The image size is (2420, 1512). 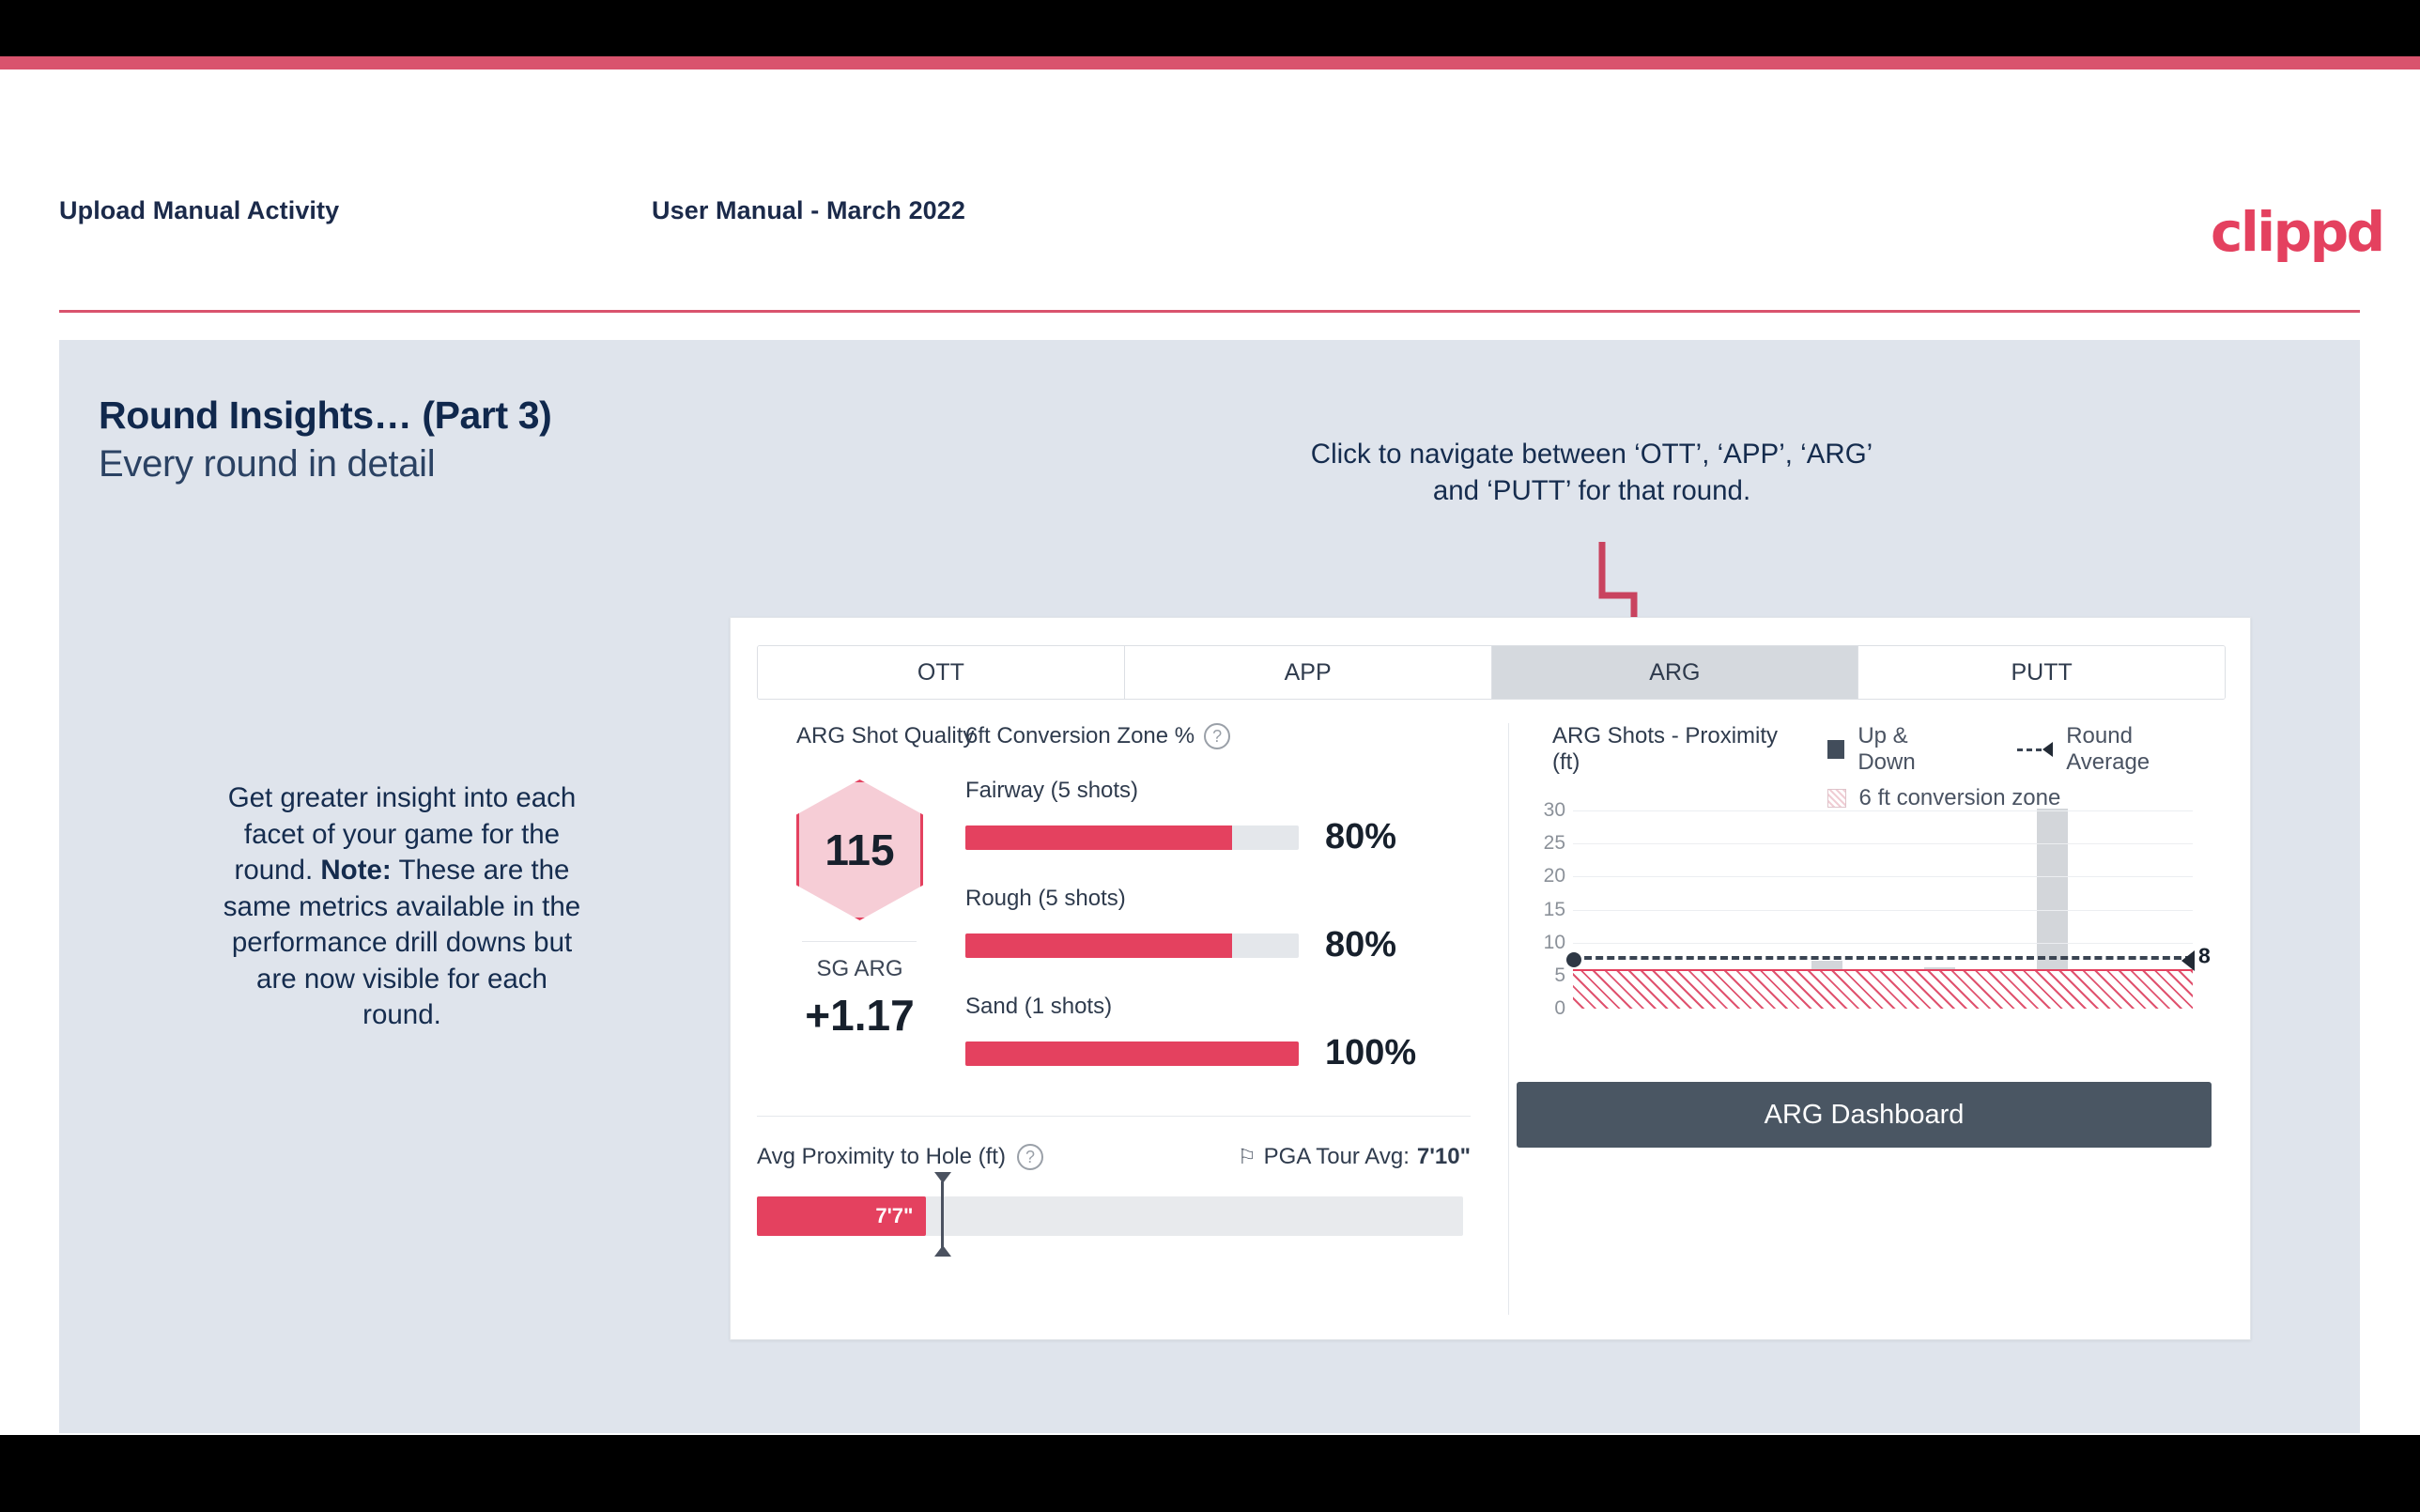 What do you see at coordinates (1554, 909) in the screenshot?
I see `y-tick-label: 15` at bounding box center [1554, 909].